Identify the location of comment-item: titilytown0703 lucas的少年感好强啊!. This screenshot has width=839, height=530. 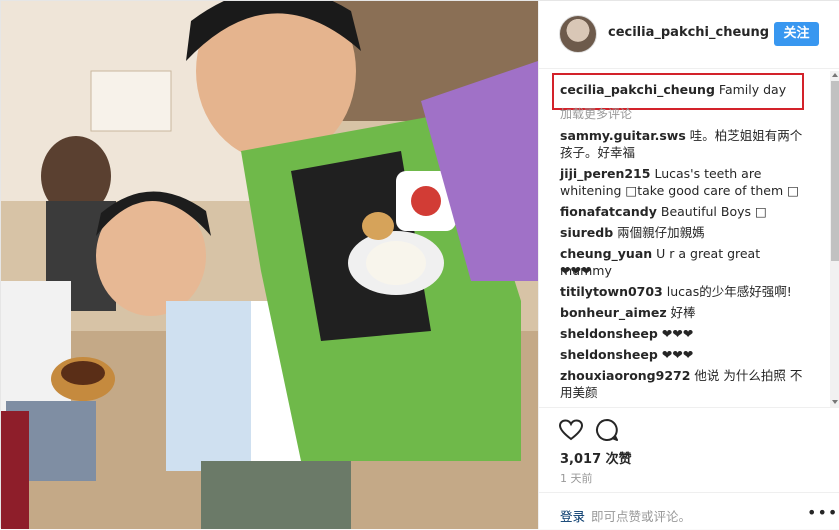
(685, 291).